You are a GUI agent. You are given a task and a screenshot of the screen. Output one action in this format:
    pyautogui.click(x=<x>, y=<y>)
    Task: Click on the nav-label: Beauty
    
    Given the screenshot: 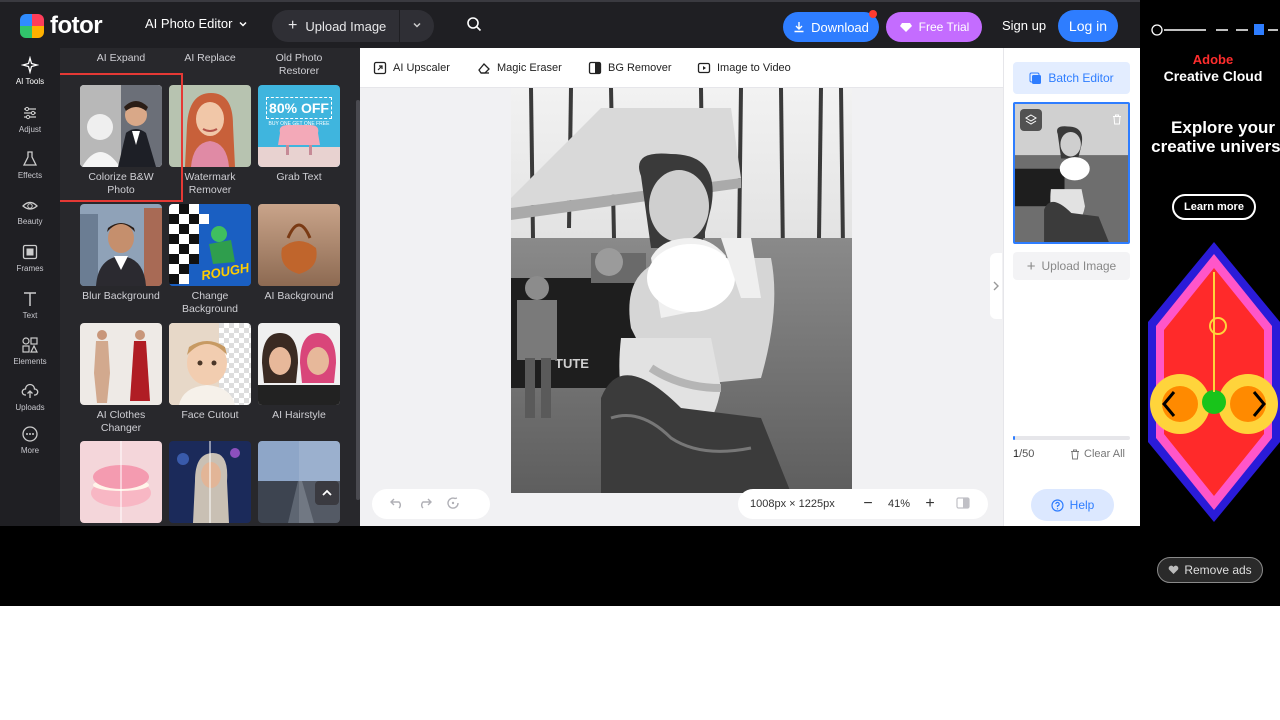 What is the action you would take?
    pyautogui.click(x=30, y=221)
    